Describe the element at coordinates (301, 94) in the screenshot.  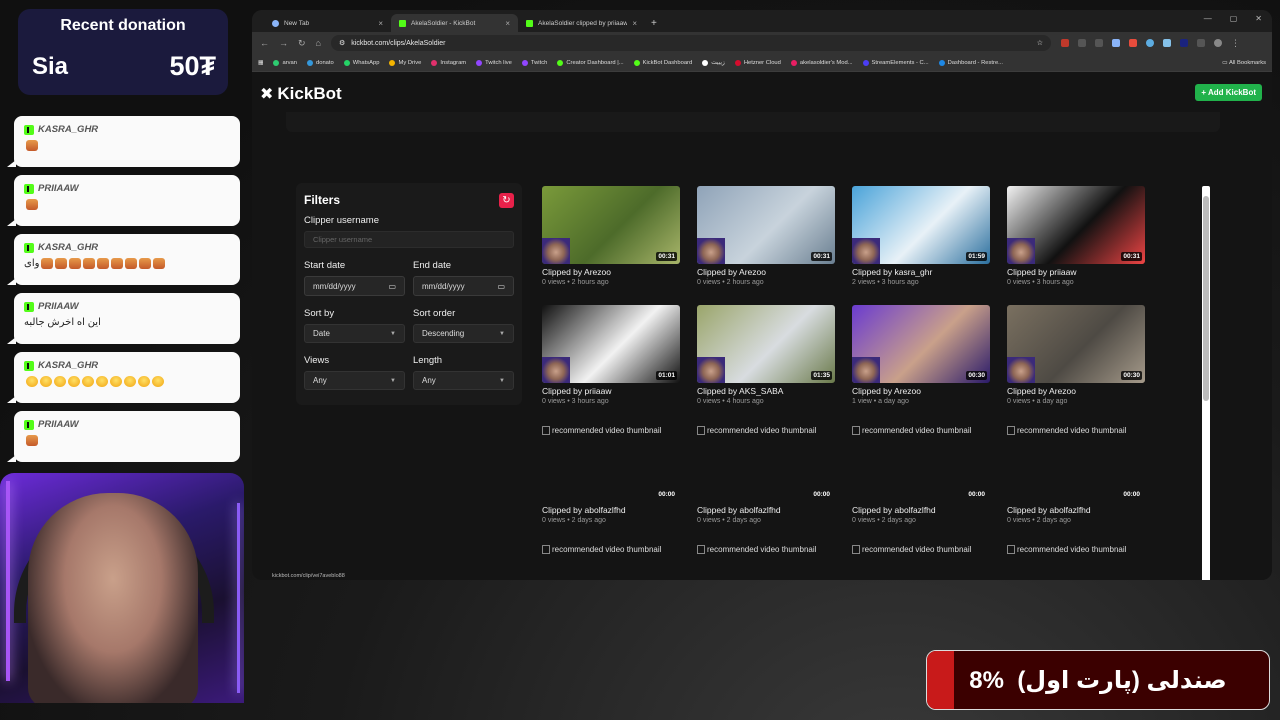
I see `kickbot-logo: ✖ KickBot` at that location.